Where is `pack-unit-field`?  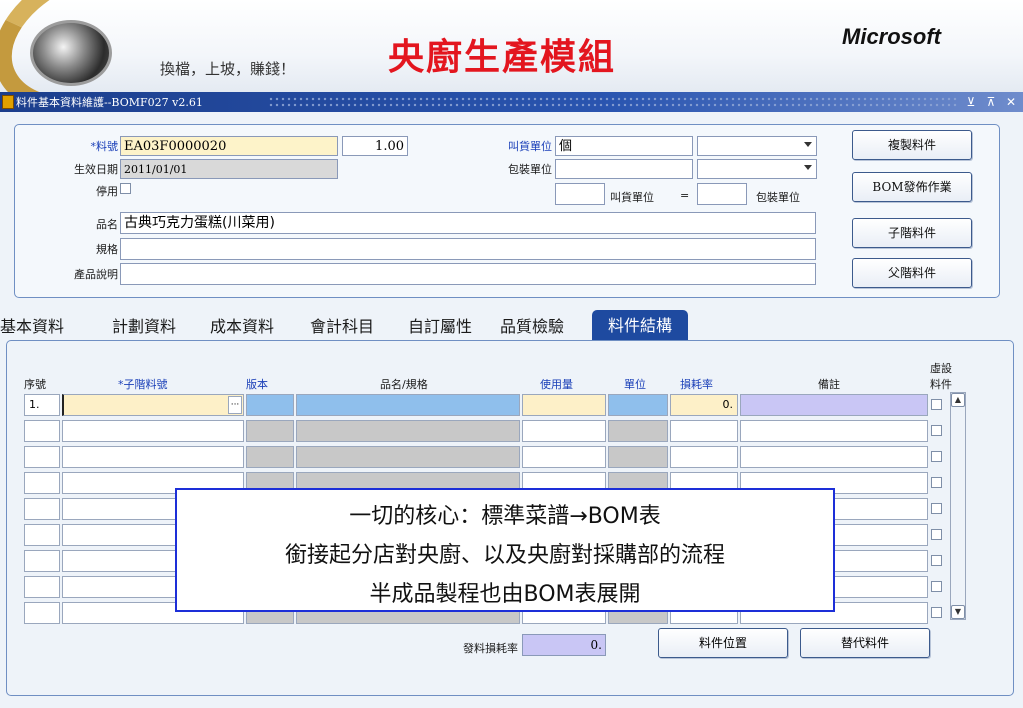
pack-unit-field is located at coordinates (624, 169).